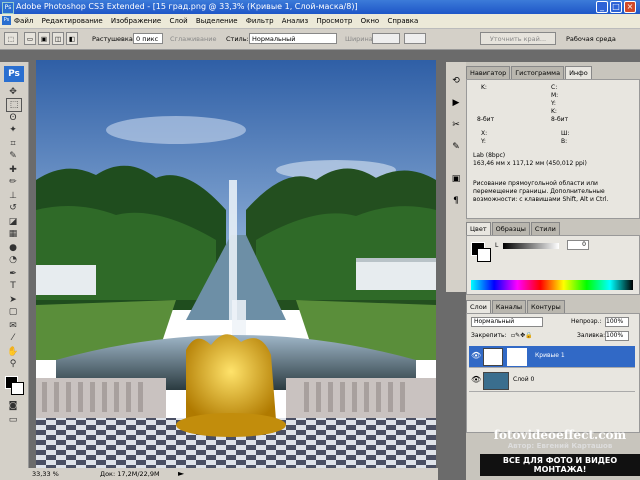 The width and height of the screenshot is (640, 480). Describe the element at coordinates (30, 38) in the screenshot. I see `new-selection-icon: ▭` at that location.